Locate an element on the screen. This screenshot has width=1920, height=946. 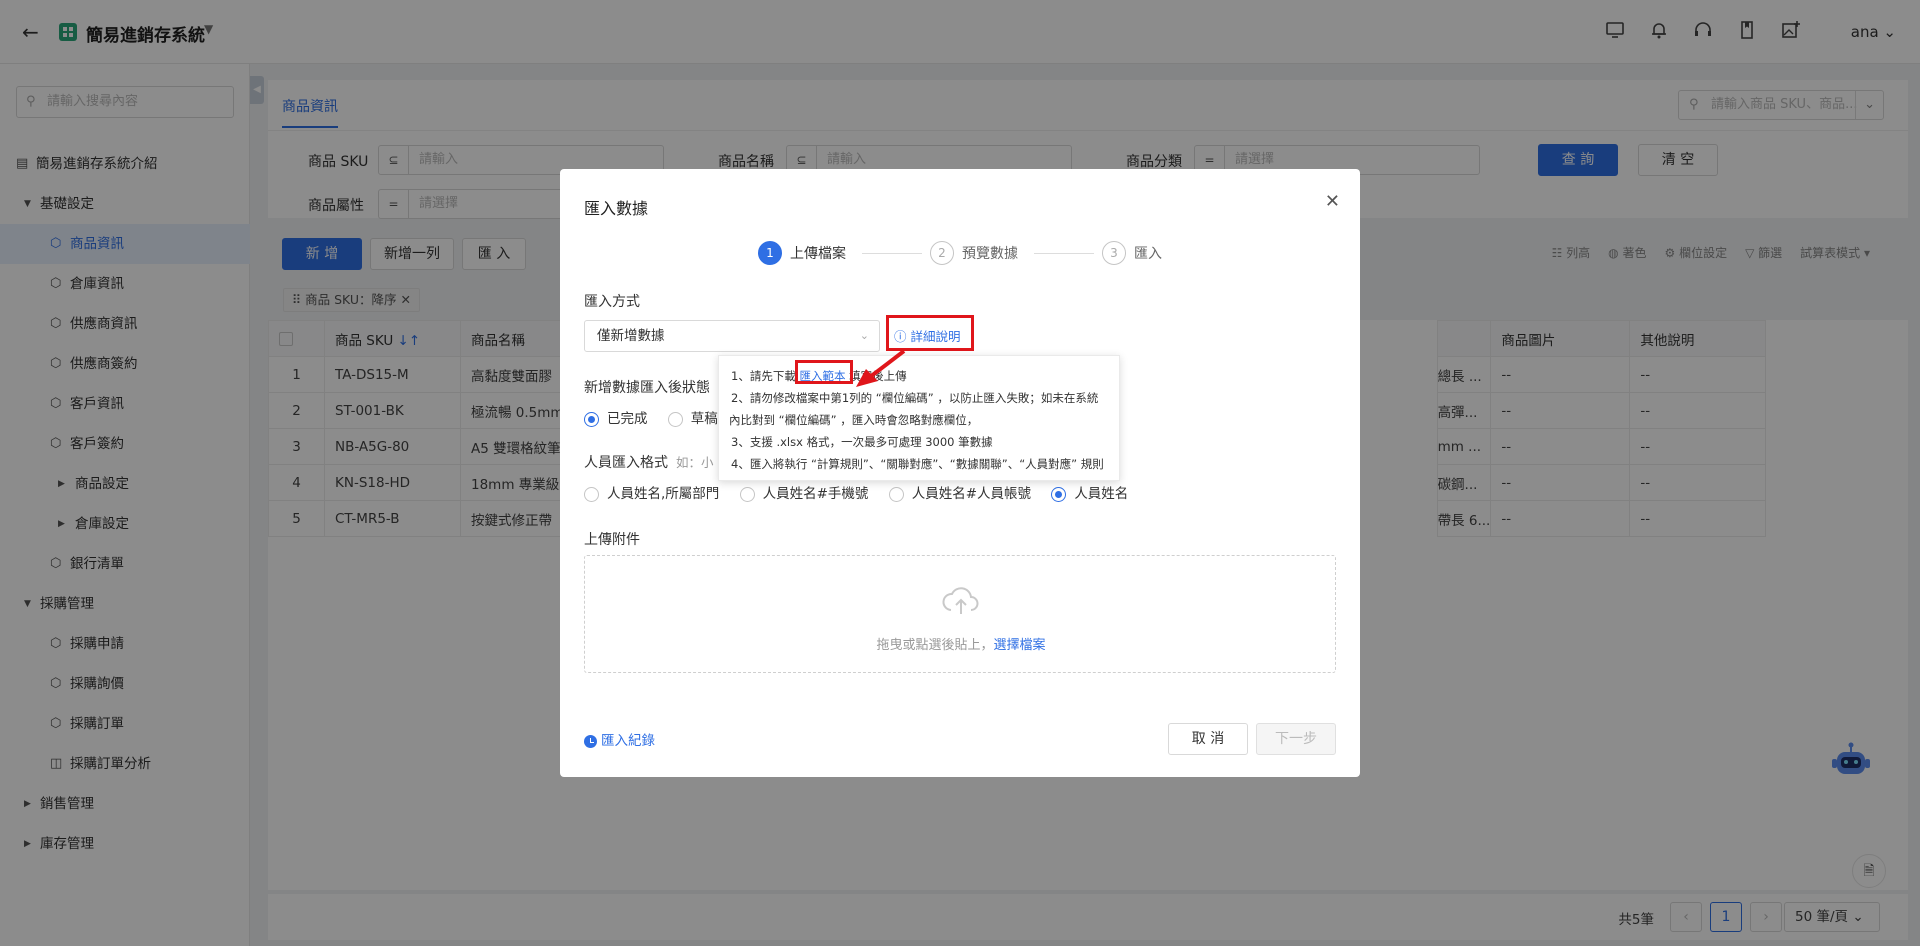
people-option-name-phone: 人員姓名#手機號 is located at coordinates (803, 492).